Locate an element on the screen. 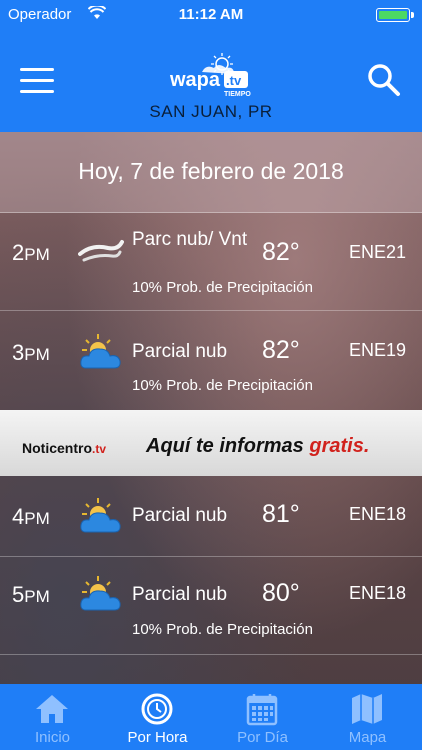 The image size is (422, 750). tab-inicio: Inicio is located at coordinates (52, 717).